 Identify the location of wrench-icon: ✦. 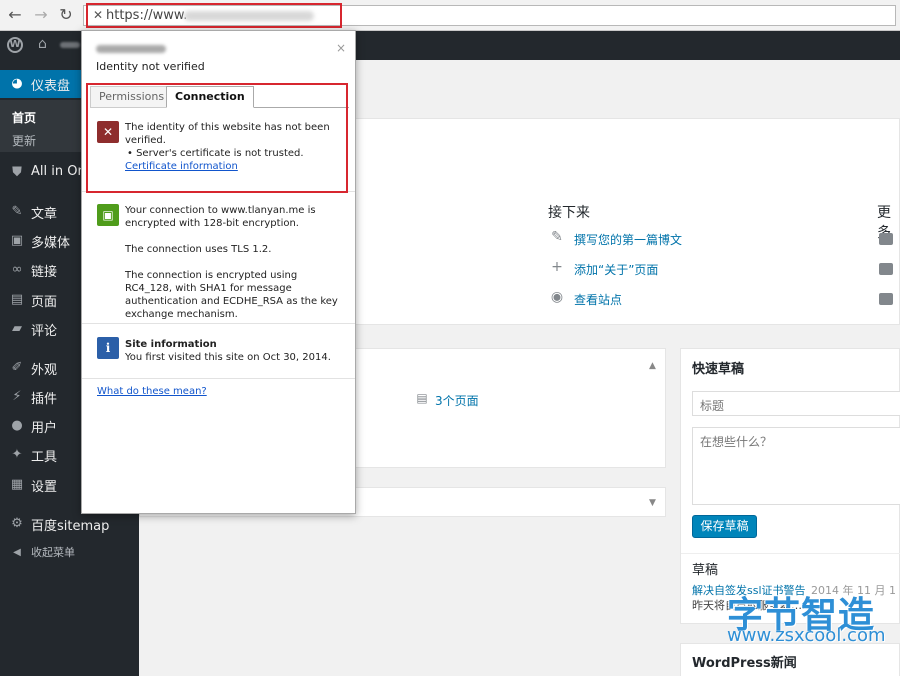
(17, 454).